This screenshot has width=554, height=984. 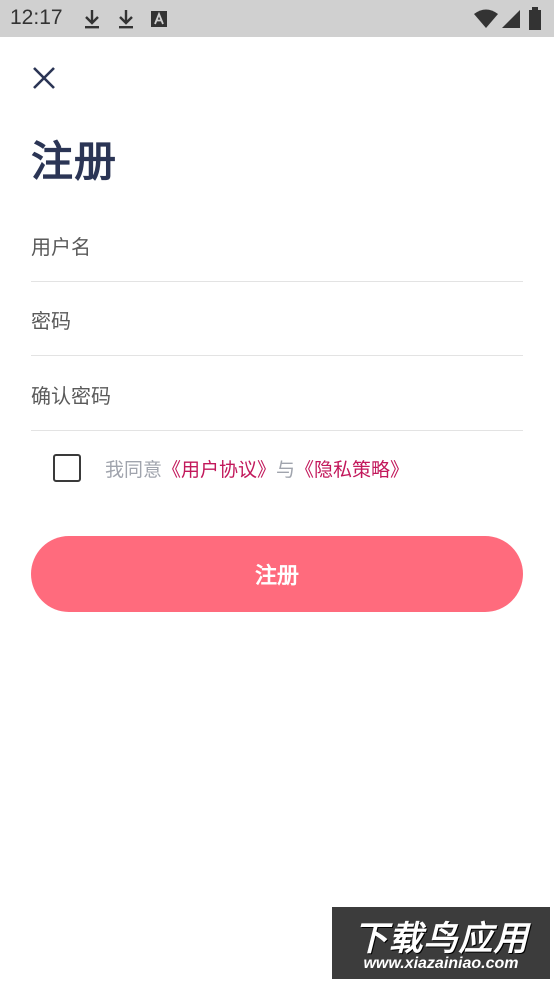 What do you see at coordinates (36, 17) in the screenshot?
I see `status-time: 12:17` at bounding box center [36, 17].